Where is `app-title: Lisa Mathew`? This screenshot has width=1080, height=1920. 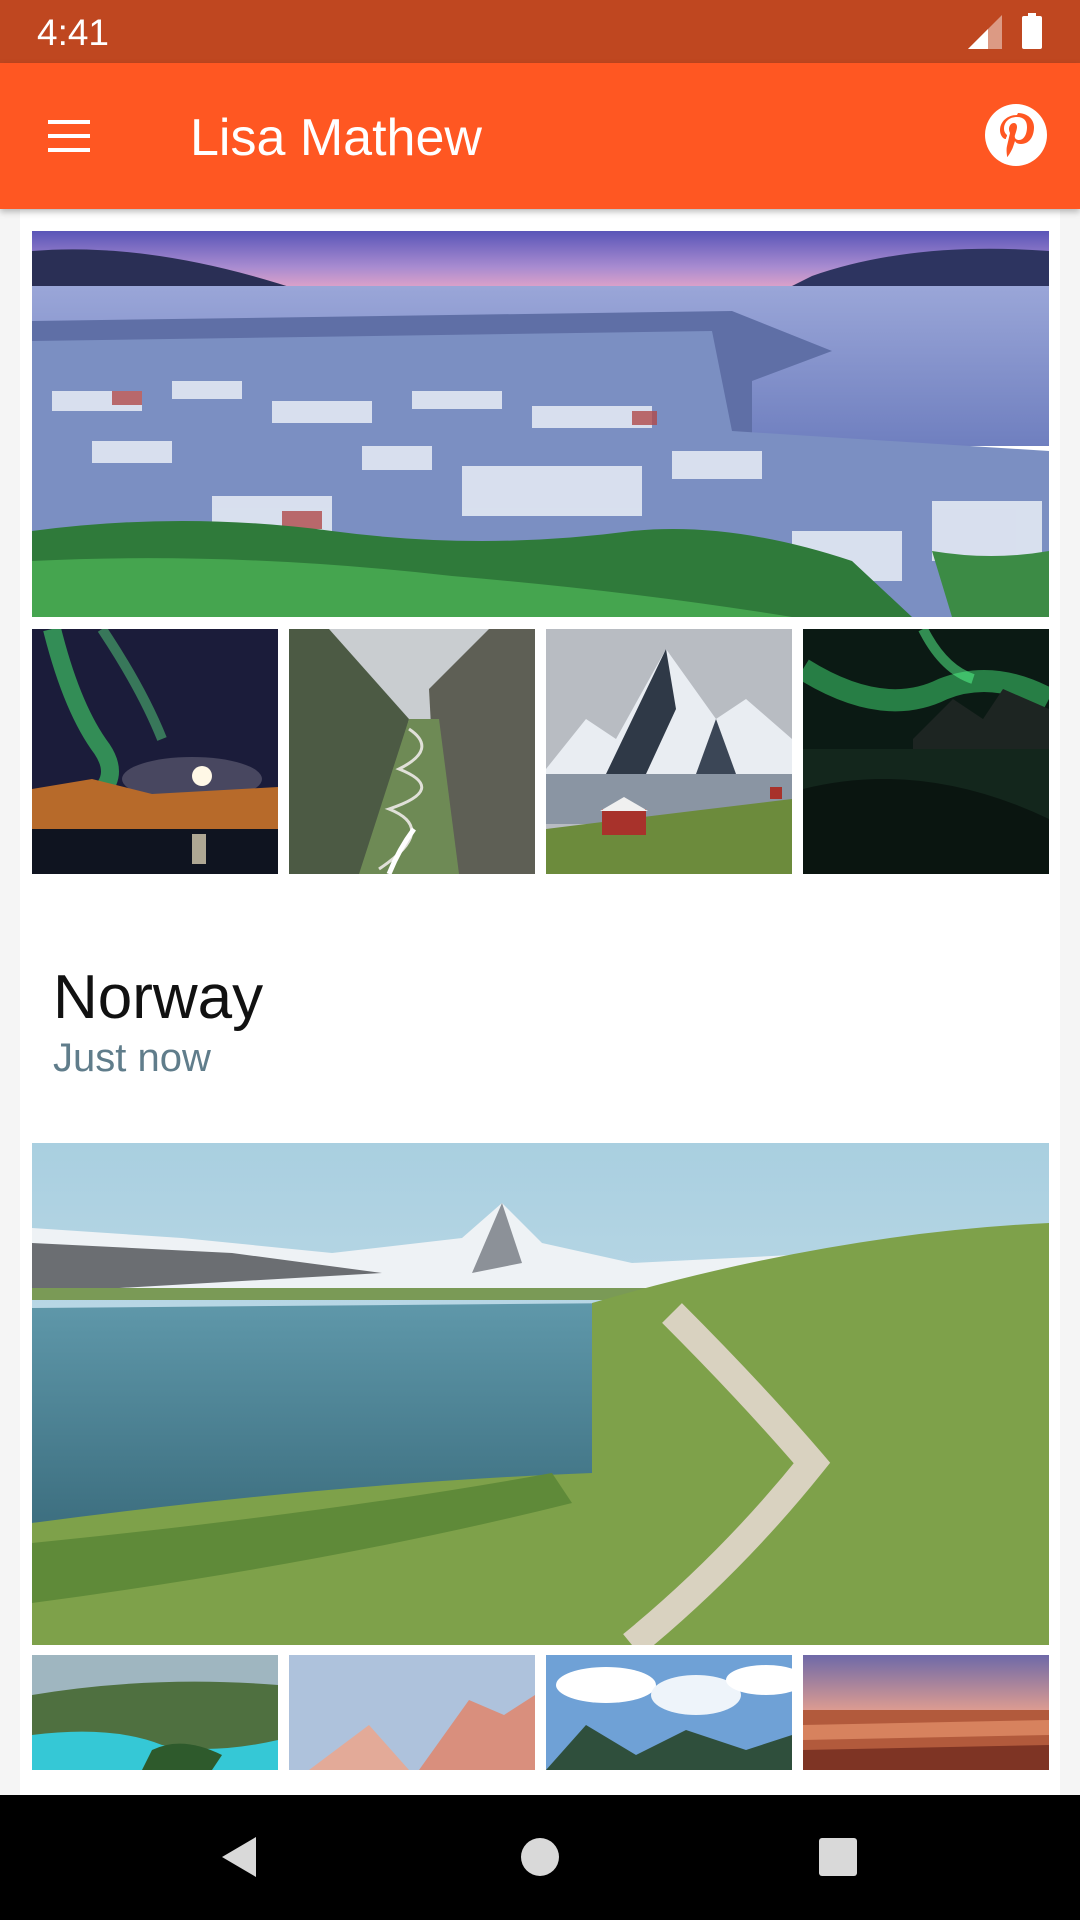
app-title: Lisa Mathew is located at coordinates (336, 138).